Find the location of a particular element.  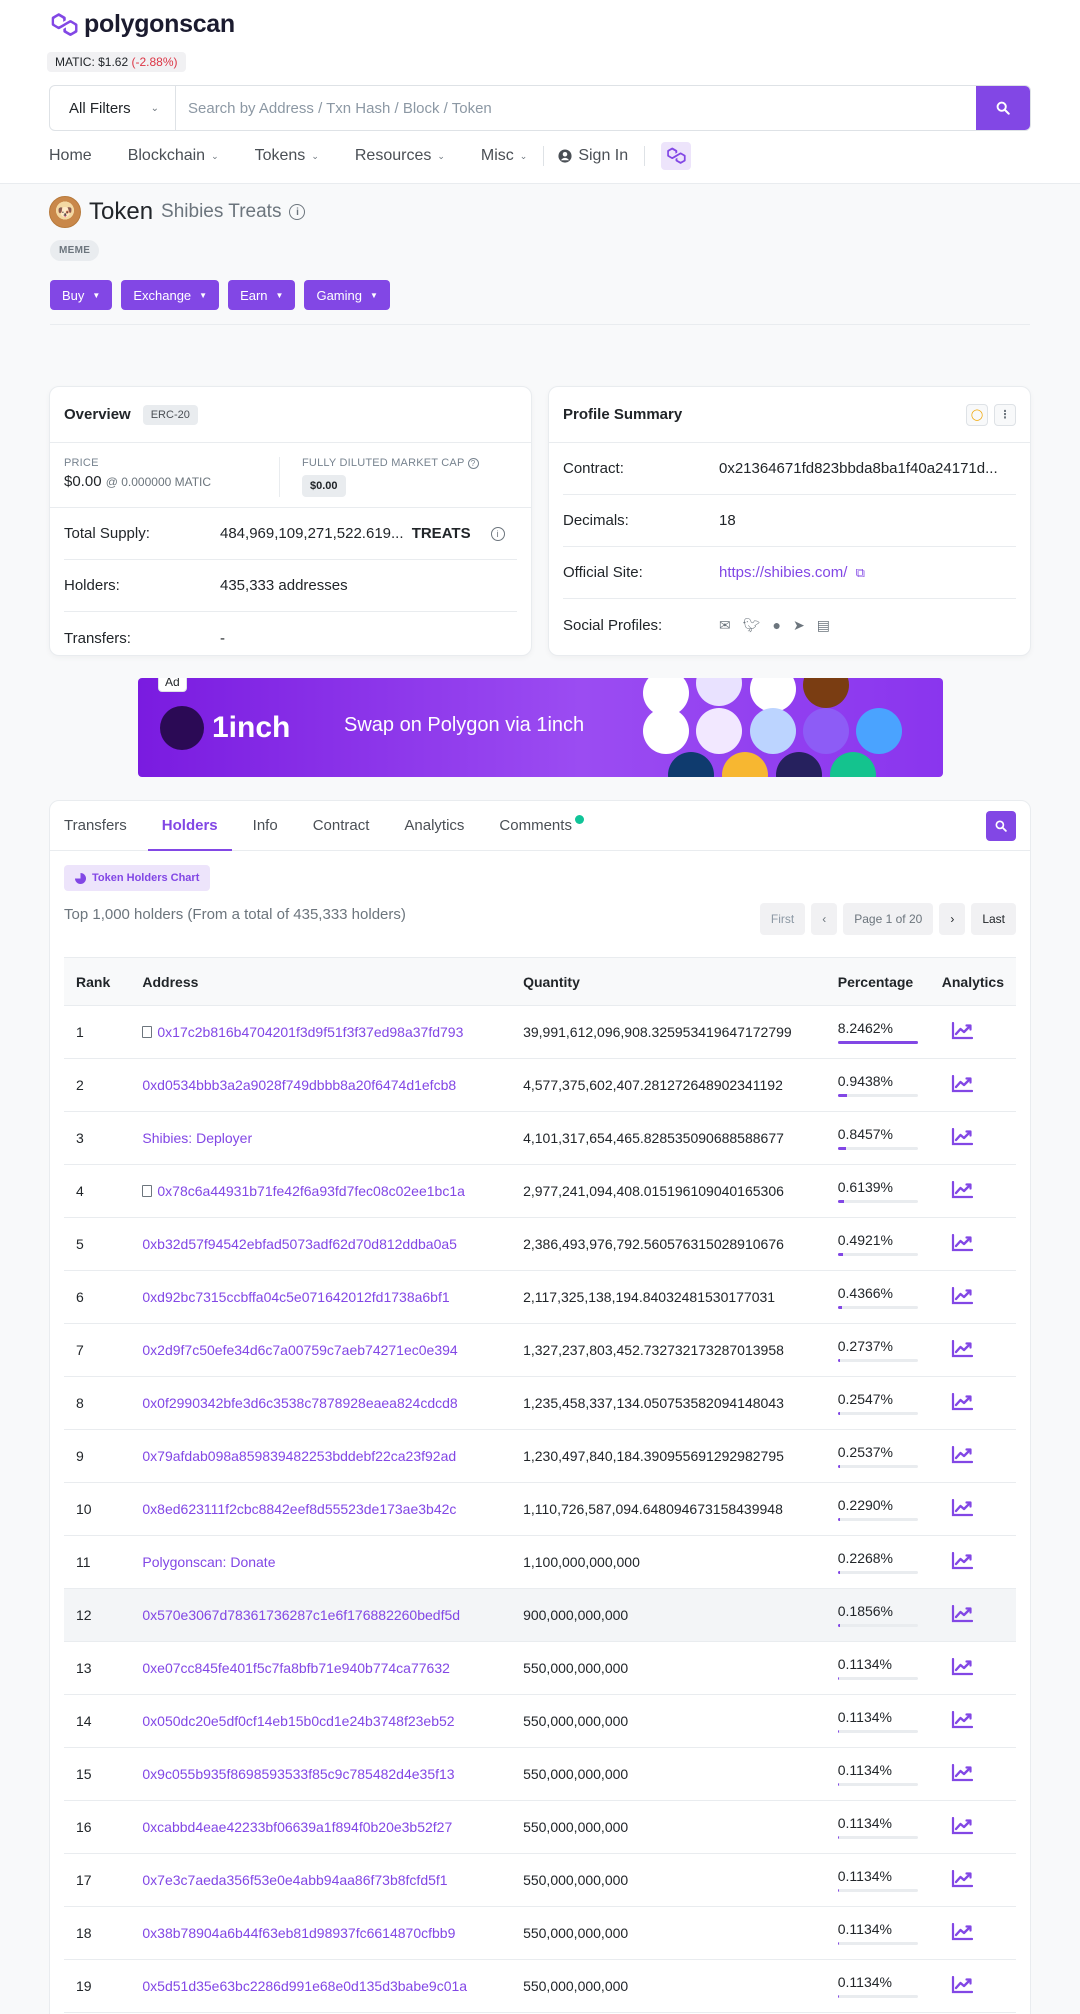

more-options-icon: ⋮ is located at coordinates (1005, 414).